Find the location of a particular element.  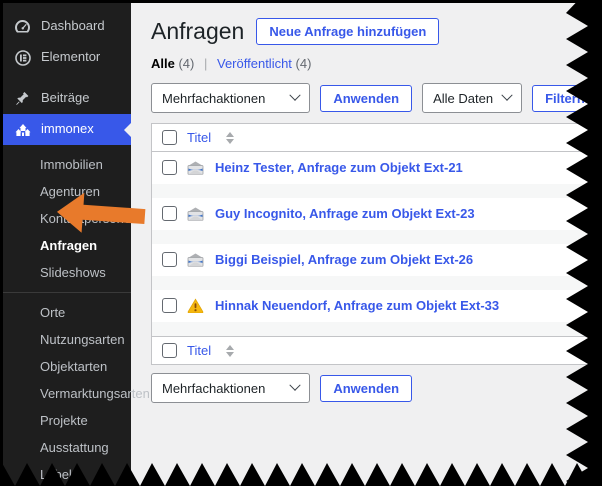

sidebar-item-immonex: immonex is located at coordinates (67, 129).